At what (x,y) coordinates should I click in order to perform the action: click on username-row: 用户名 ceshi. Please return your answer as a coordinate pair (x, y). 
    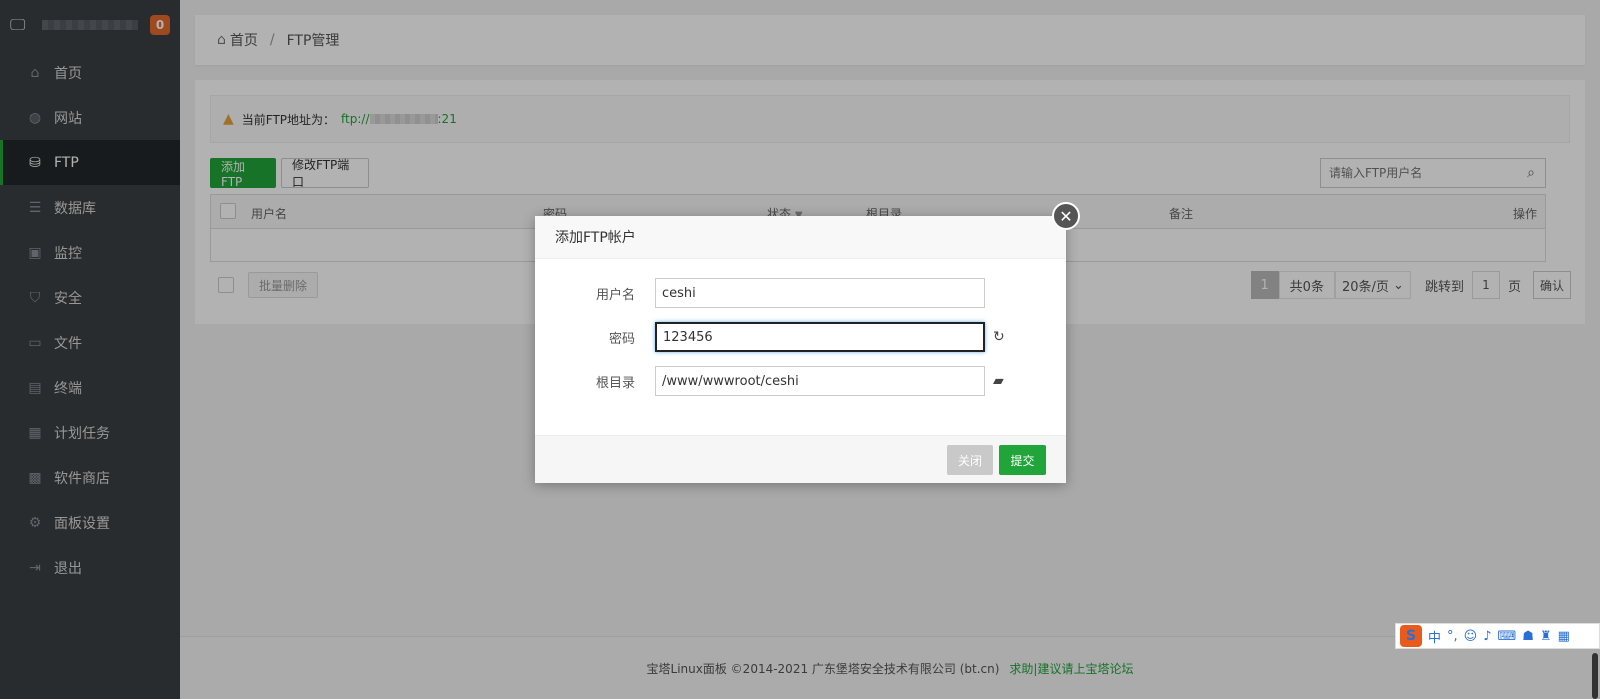
    Looking at the image, I should click on (760, 293).